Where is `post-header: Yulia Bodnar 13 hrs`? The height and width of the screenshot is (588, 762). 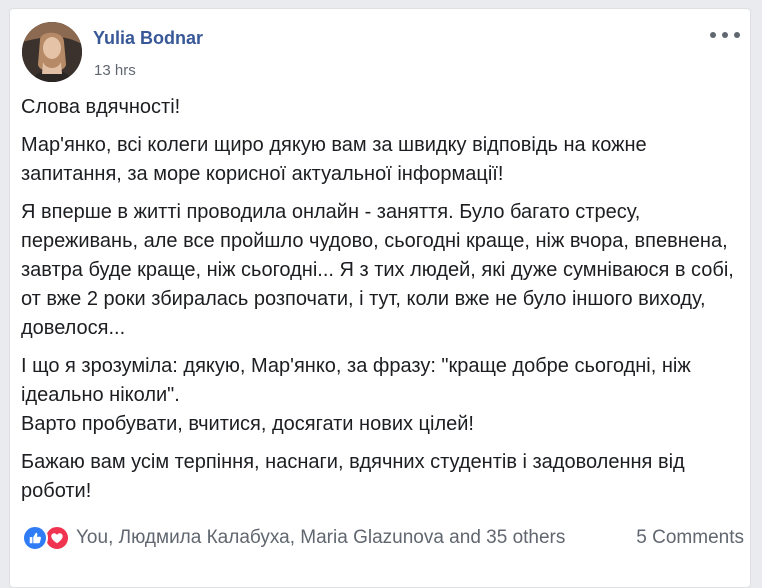
post-header: Yulia Bodnar 13 hrs is located at coordinates (381, 54).